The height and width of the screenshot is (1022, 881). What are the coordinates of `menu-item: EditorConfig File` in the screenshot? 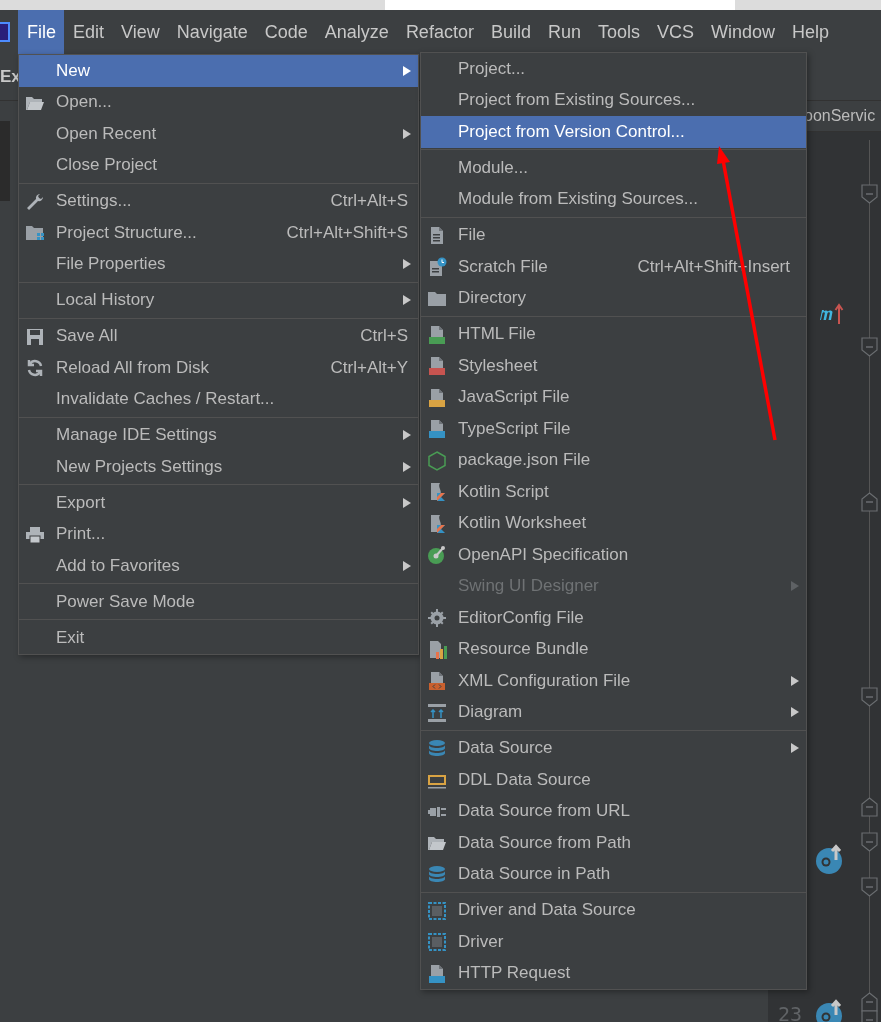 It's located at (613, 618).